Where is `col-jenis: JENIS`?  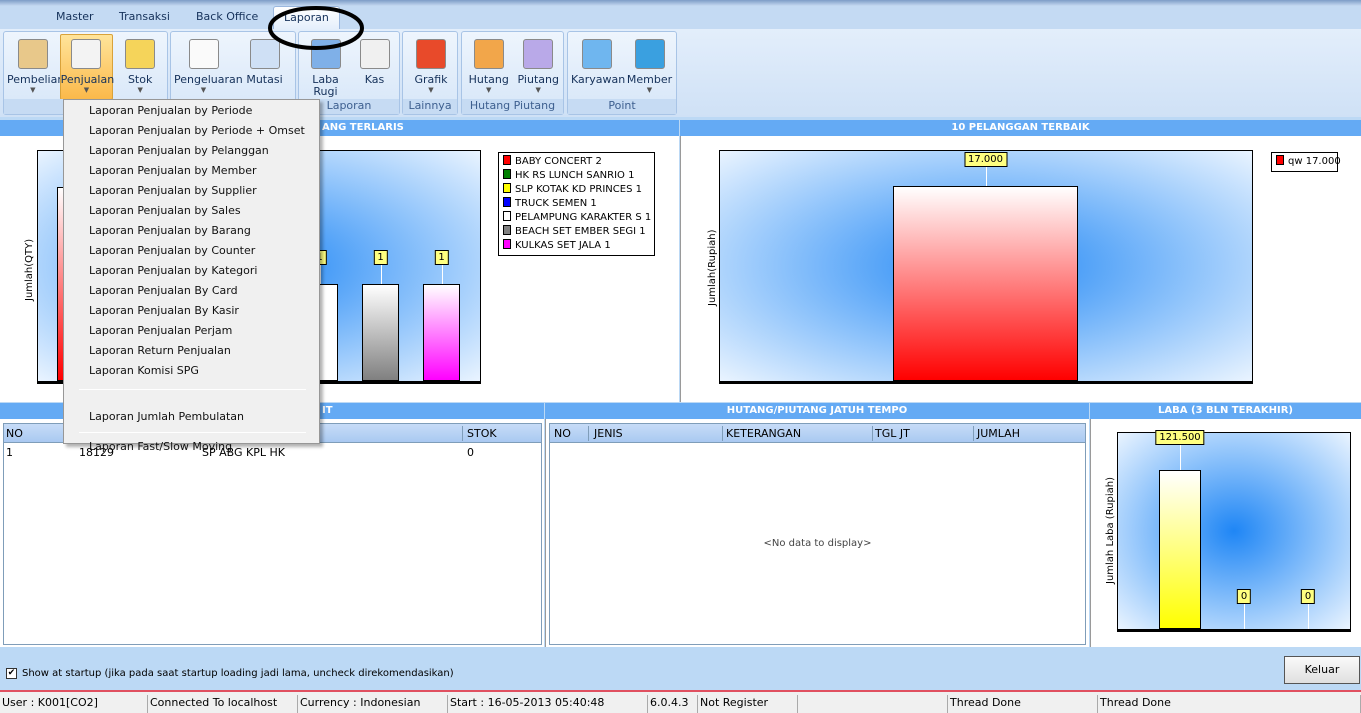 col-jenis: JENIS is located at coordinates (608, 433).